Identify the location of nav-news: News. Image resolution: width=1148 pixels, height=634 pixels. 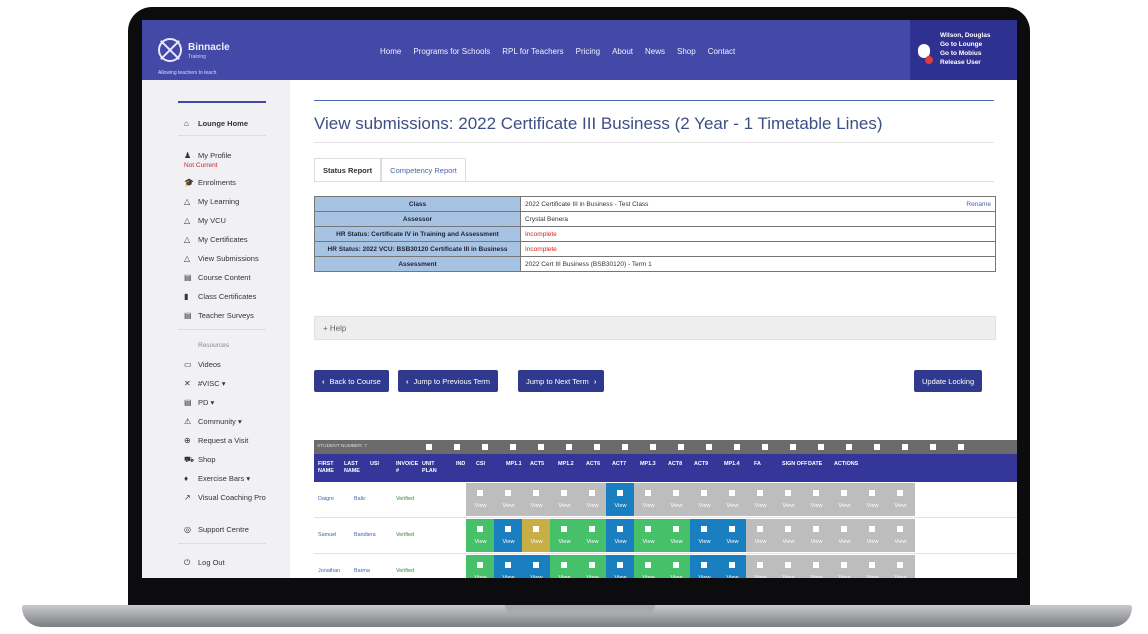
(655, 51).